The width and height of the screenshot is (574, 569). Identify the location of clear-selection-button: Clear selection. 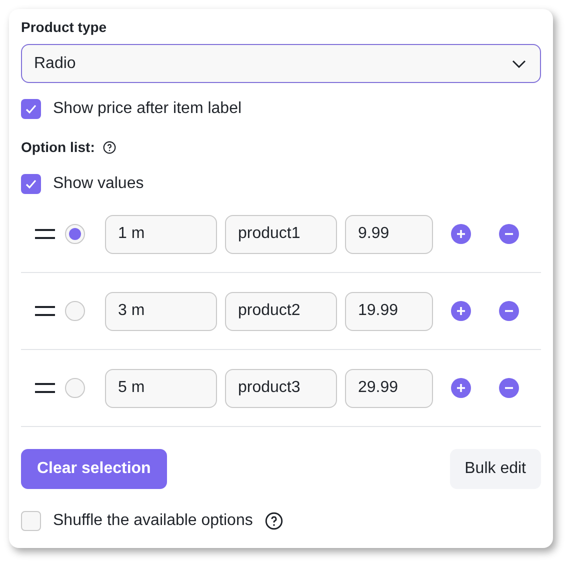
(94, 469).